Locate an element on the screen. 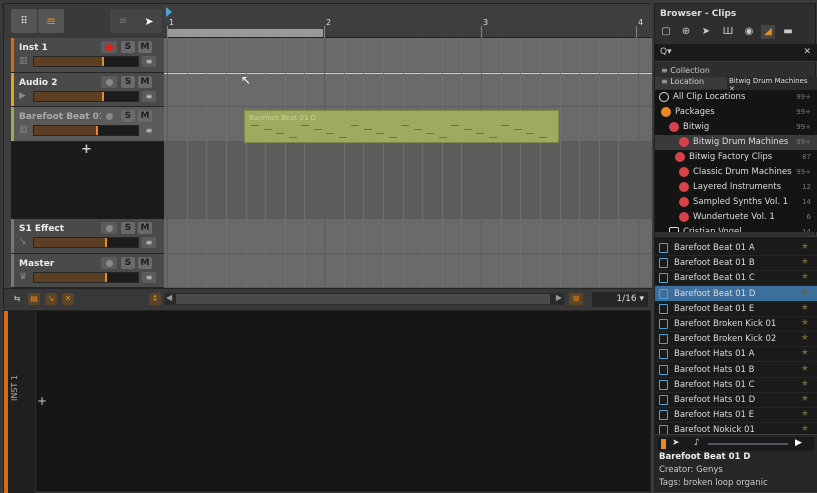  preset-icon: ➤ is located at coordinates (706, 32).